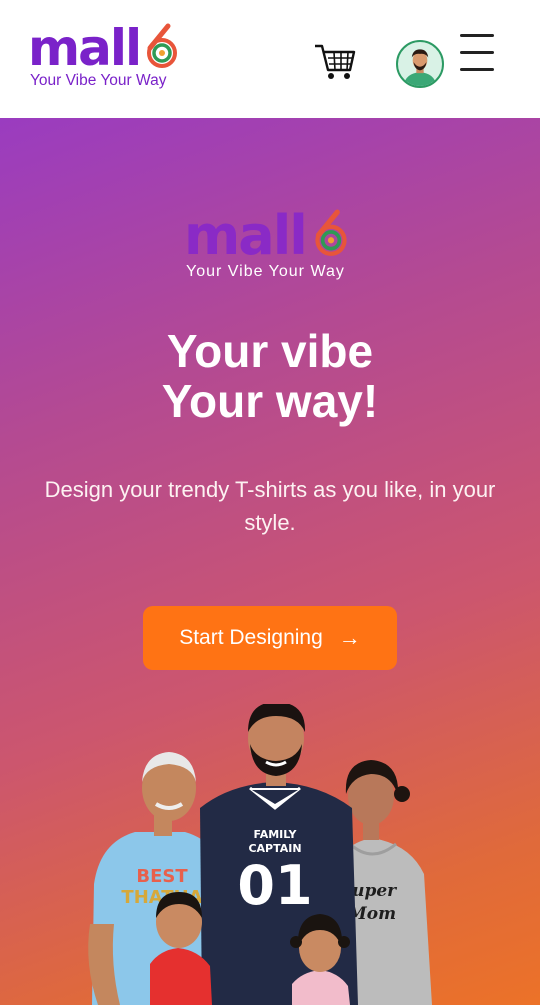 This screenshot has width=540, height=1005. What do you see at coordinates (270, 351) in the screenshot?
I see `headline-line-1: Your vibe` at bounding box center [270, 351].